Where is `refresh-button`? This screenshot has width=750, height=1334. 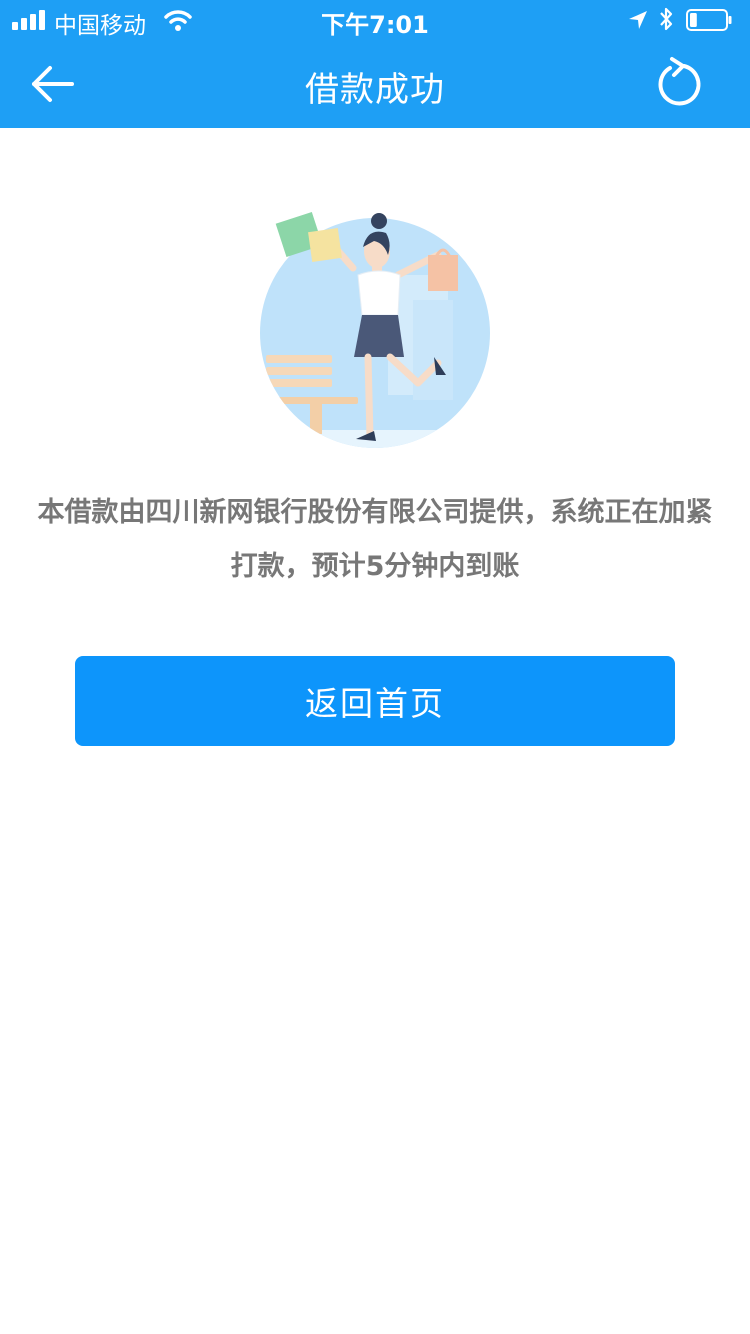 refresh-button is located at coordinates (678, 84).